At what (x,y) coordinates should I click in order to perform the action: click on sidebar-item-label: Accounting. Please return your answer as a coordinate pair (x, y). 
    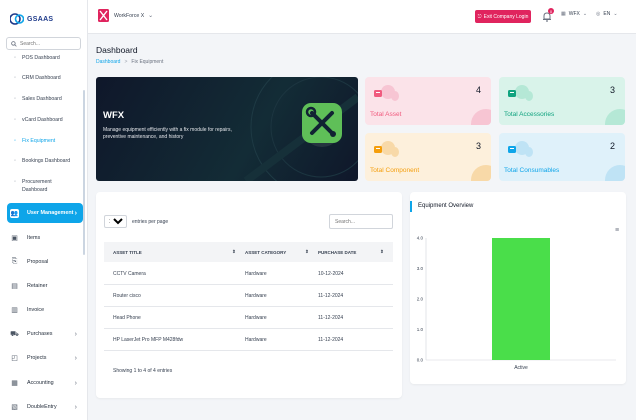
    Looking at the image, I should click on (40, 383).